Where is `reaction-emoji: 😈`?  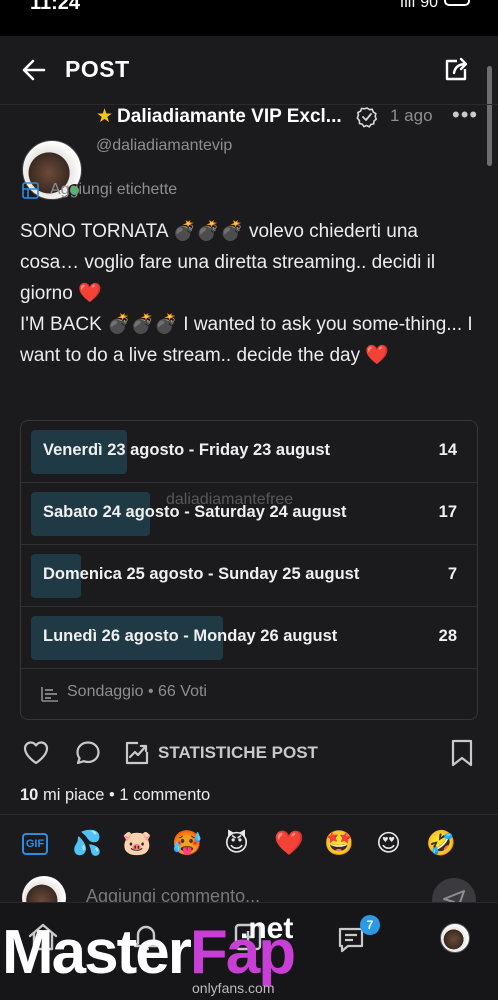 reaction-emoji: 😈 is located at coordinates (236, 844).